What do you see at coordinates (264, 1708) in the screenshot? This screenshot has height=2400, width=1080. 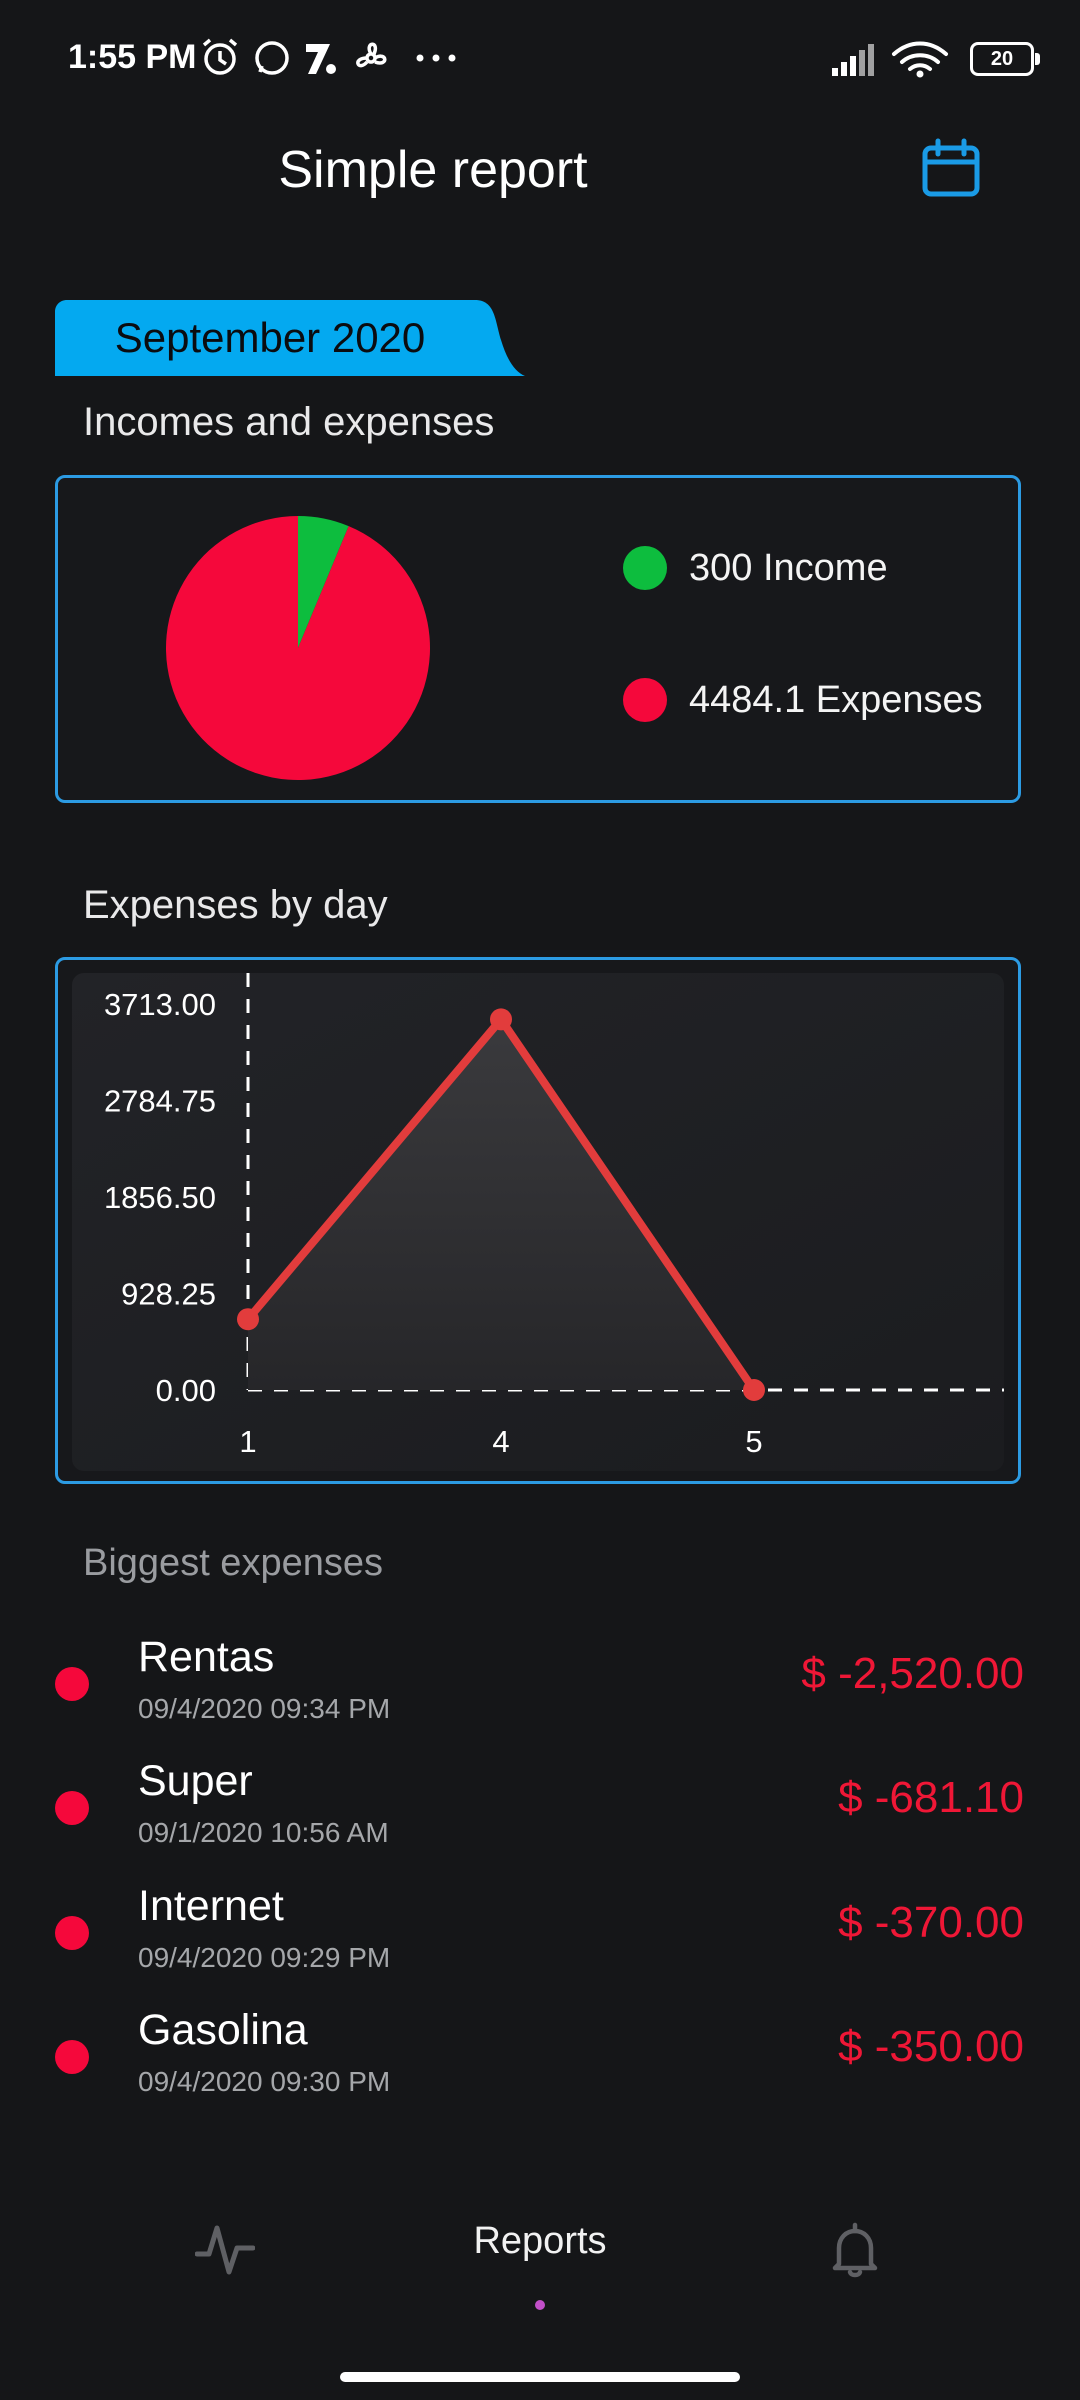 I see `expense-date: 09/4/2020 09:34 PM` at bounding box center [264, 1708].